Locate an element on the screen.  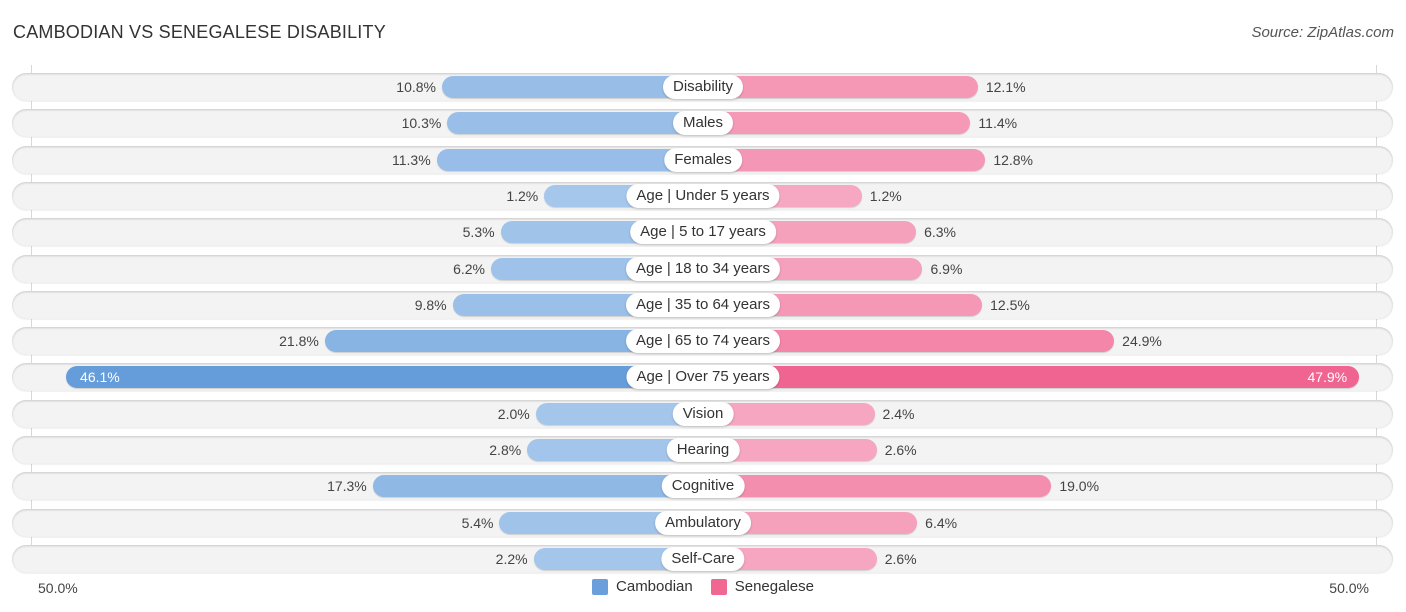
value-label-senegalese: 24.9% is located at coordinates (1142, 341).